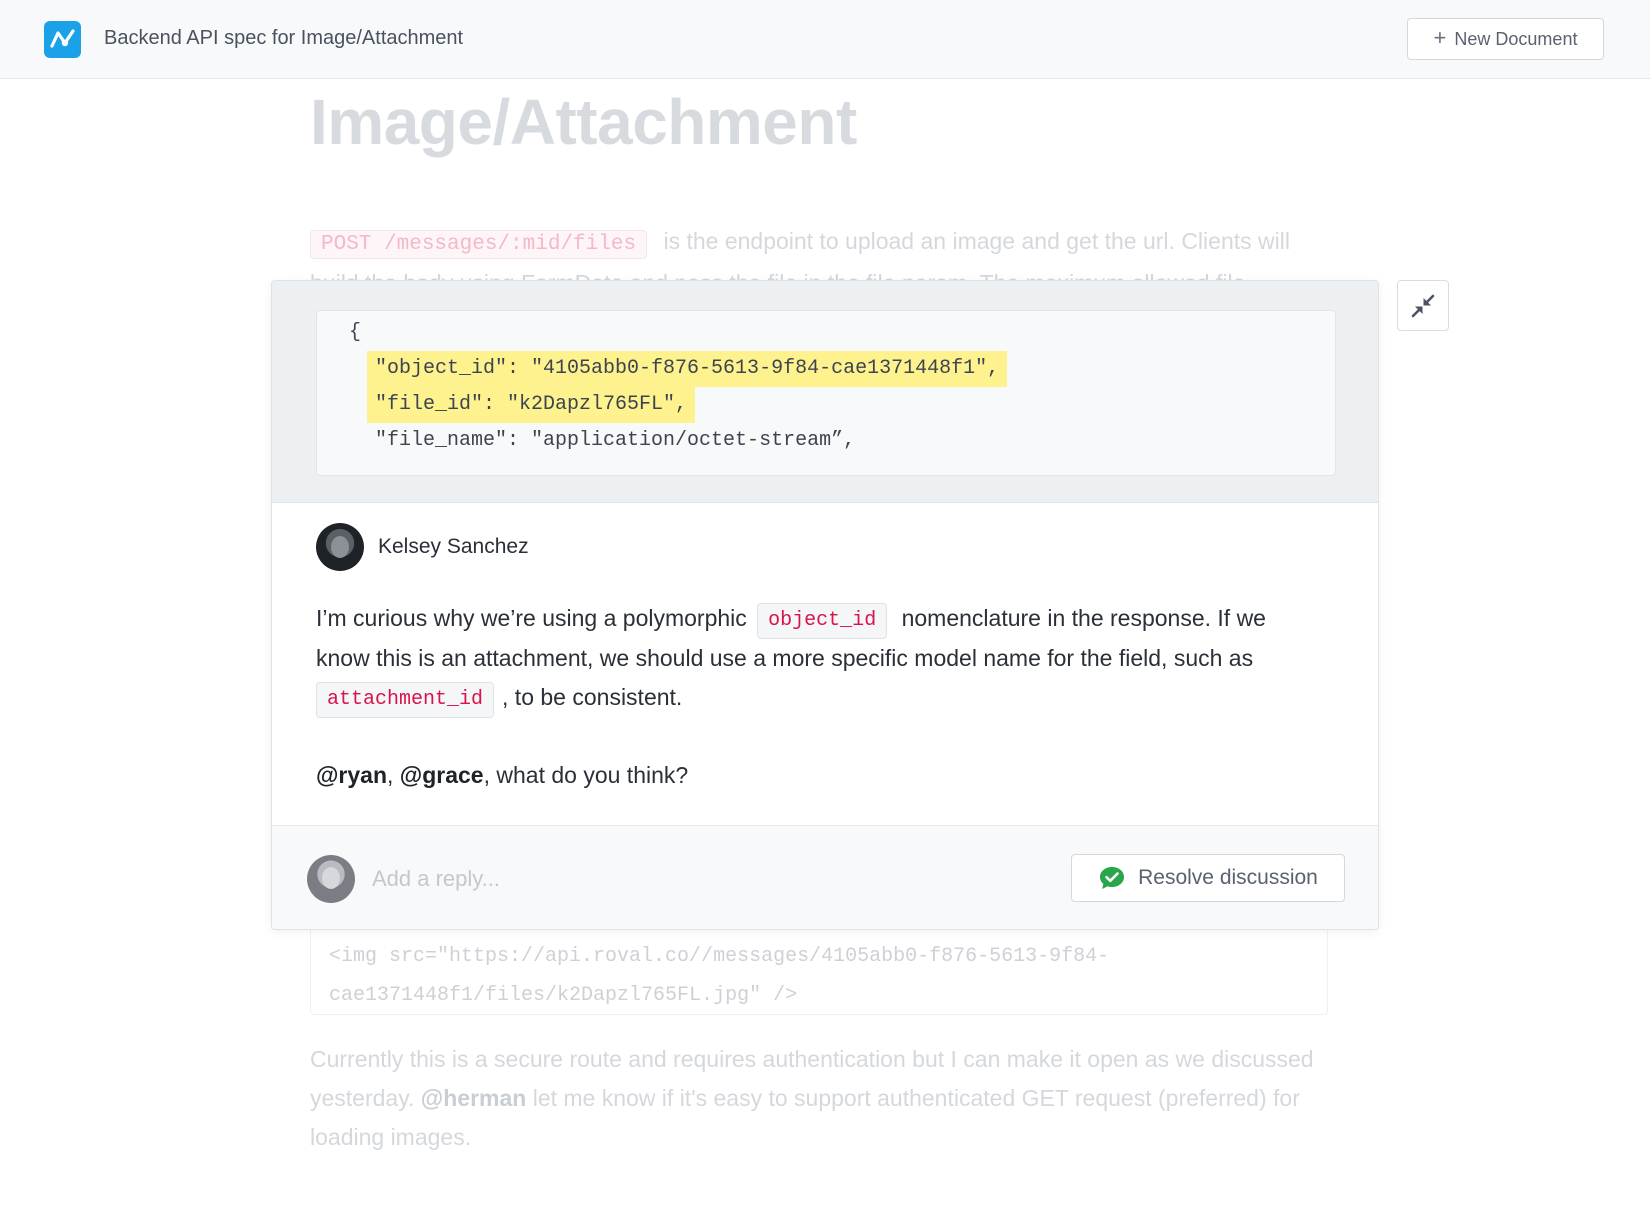 Image resolution: width=1650 pixels, height=1209 pixels. What do you see at coordinates (284, 38) in the screenshot?
I see `document-title: Backend API spec for Image/Attachment` at bounding box center [284, 38].